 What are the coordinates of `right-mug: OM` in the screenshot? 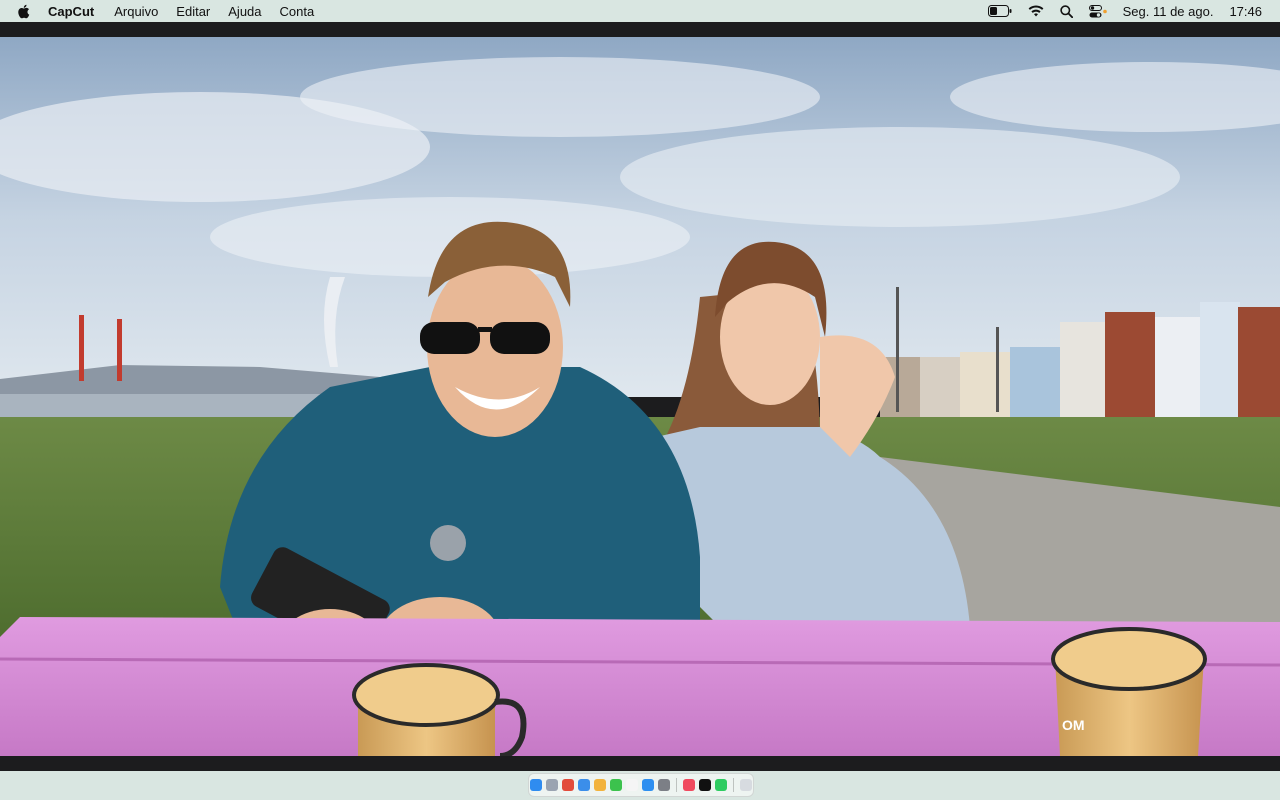 It's located at (1129, 691).